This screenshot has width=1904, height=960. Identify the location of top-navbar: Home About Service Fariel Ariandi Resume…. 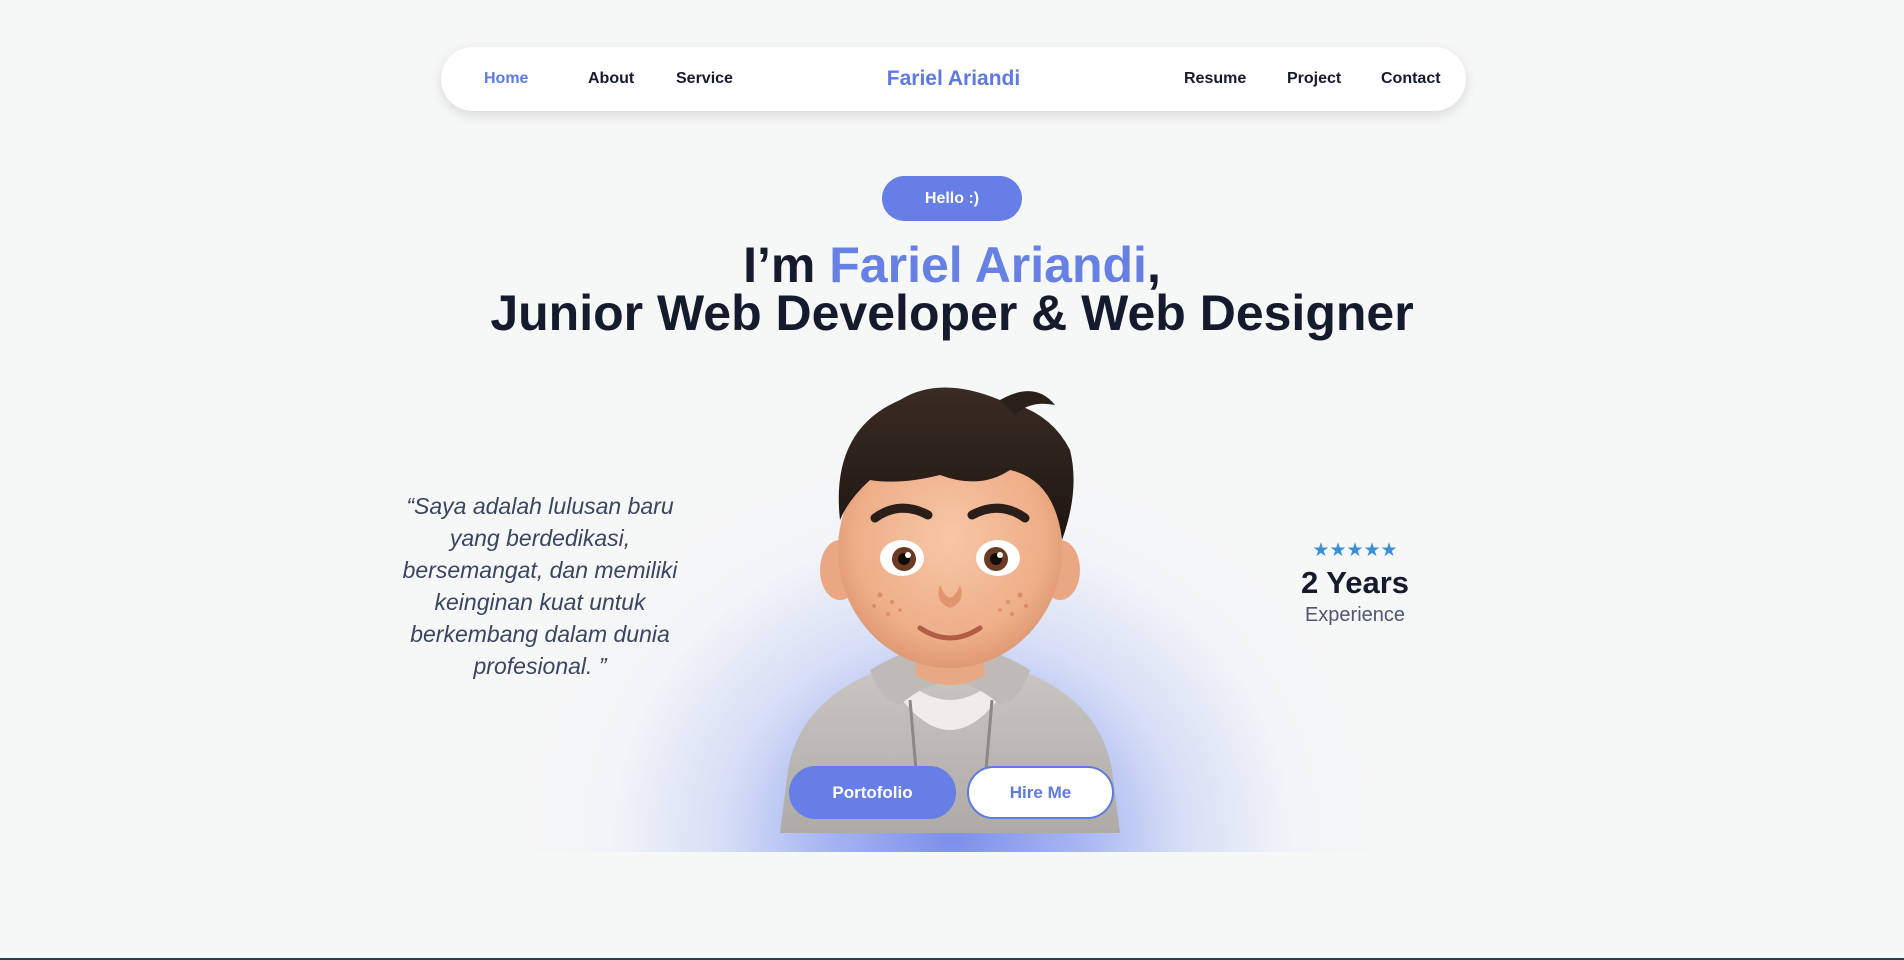
(953, 79).